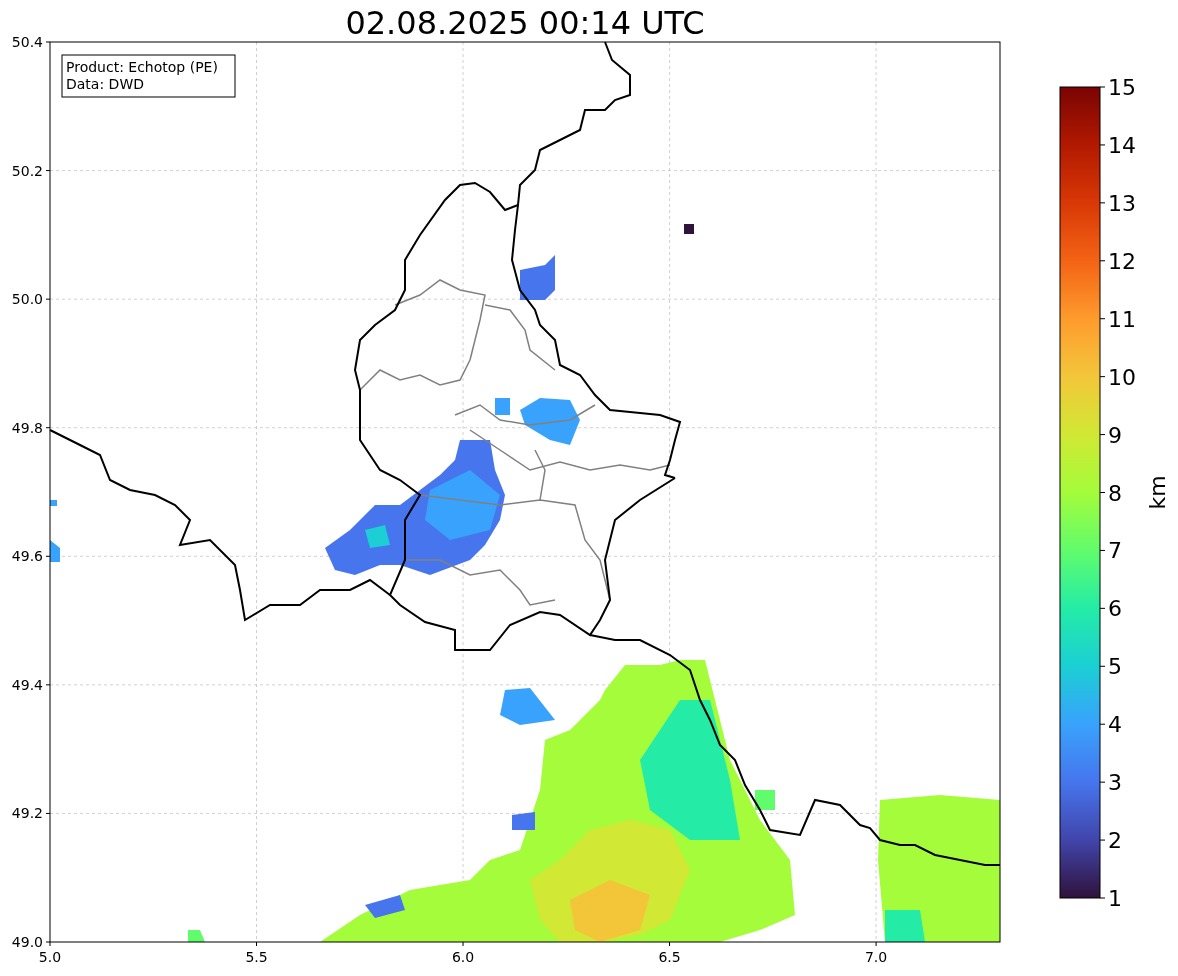 The image size is (1178, 976). What do you see at coordinates (1115, 667) in the screenshot?
I see `colorbar-tick-label: 5` at bounding box center [1115, 667].